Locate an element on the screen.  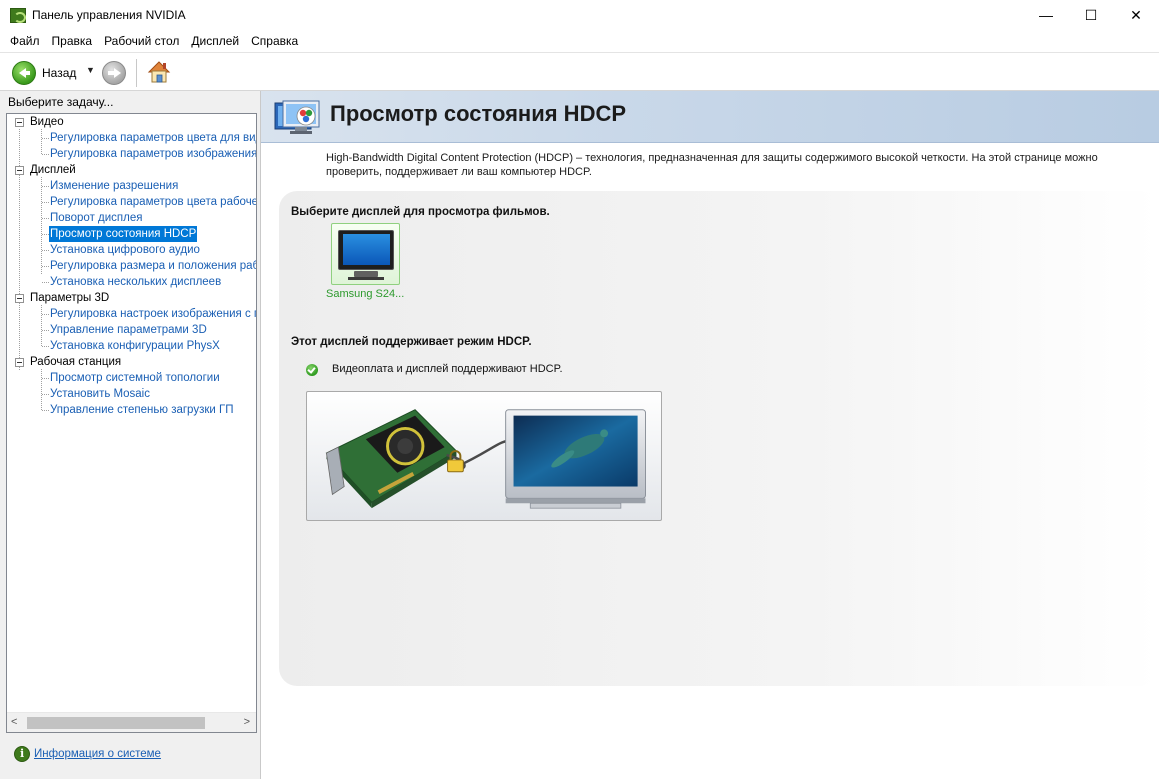
toolbar: Назад ▼ is located at coordinates (579, 71).